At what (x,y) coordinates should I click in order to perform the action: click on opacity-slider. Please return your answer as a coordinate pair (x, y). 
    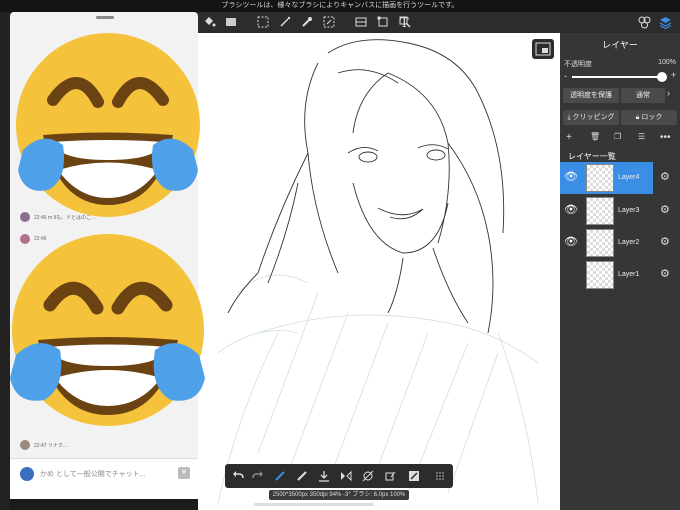
    Looking at the image, I should click on (619, 77).